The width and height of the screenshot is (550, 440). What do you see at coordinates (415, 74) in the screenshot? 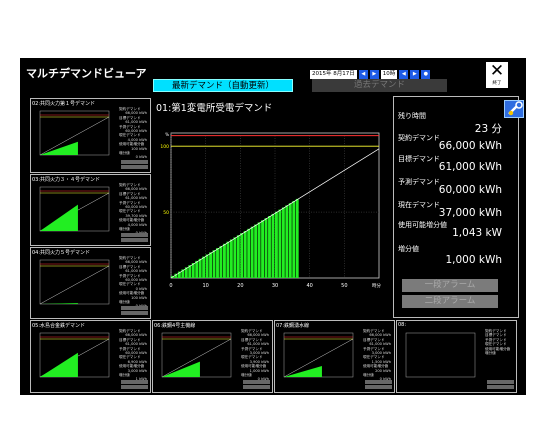
I see `next-hour-button: ▶` at bounding box center [415, 74].